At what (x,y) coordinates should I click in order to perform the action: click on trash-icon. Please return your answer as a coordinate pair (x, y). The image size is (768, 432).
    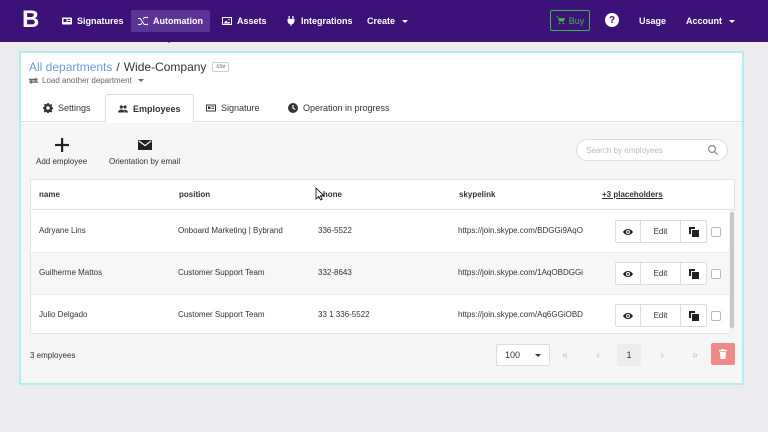
    Looking at the image, I should click on (723, 354).